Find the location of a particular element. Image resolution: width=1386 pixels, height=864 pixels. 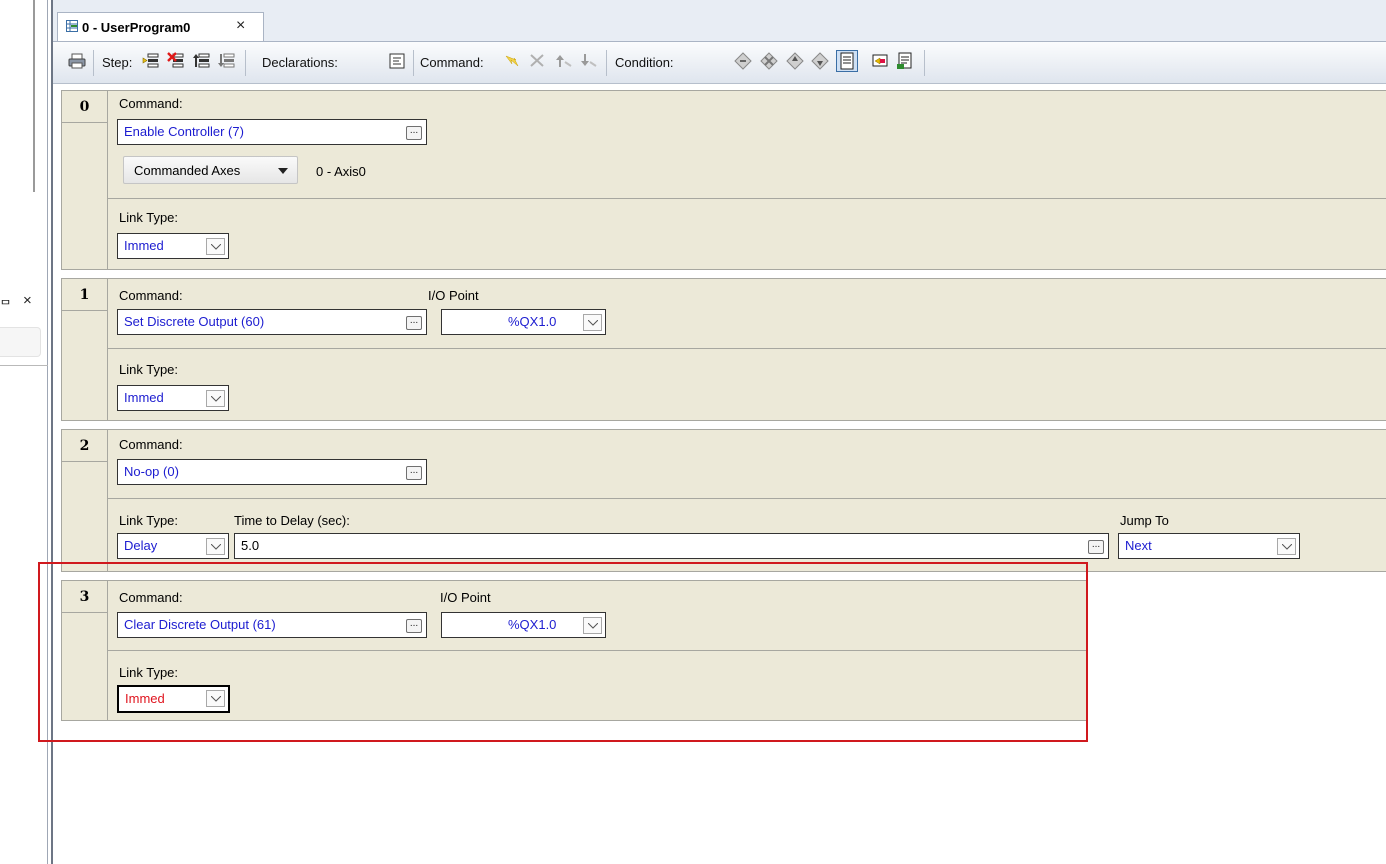

move-step-down-icon is located at coordinates (227, 61).